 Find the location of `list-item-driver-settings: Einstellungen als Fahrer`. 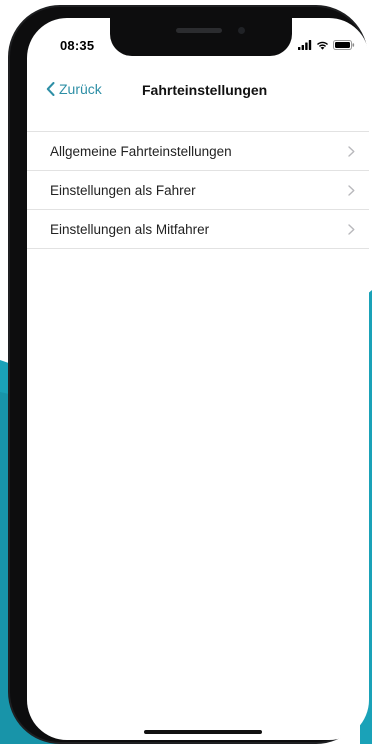

list-item-driver-settings: Einstellungen als Fahrer is located at coordinates (198, 190).